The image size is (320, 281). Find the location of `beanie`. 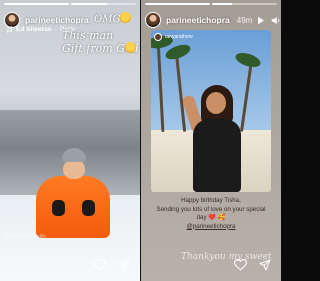

beanie is located at coordinates (74, 155).